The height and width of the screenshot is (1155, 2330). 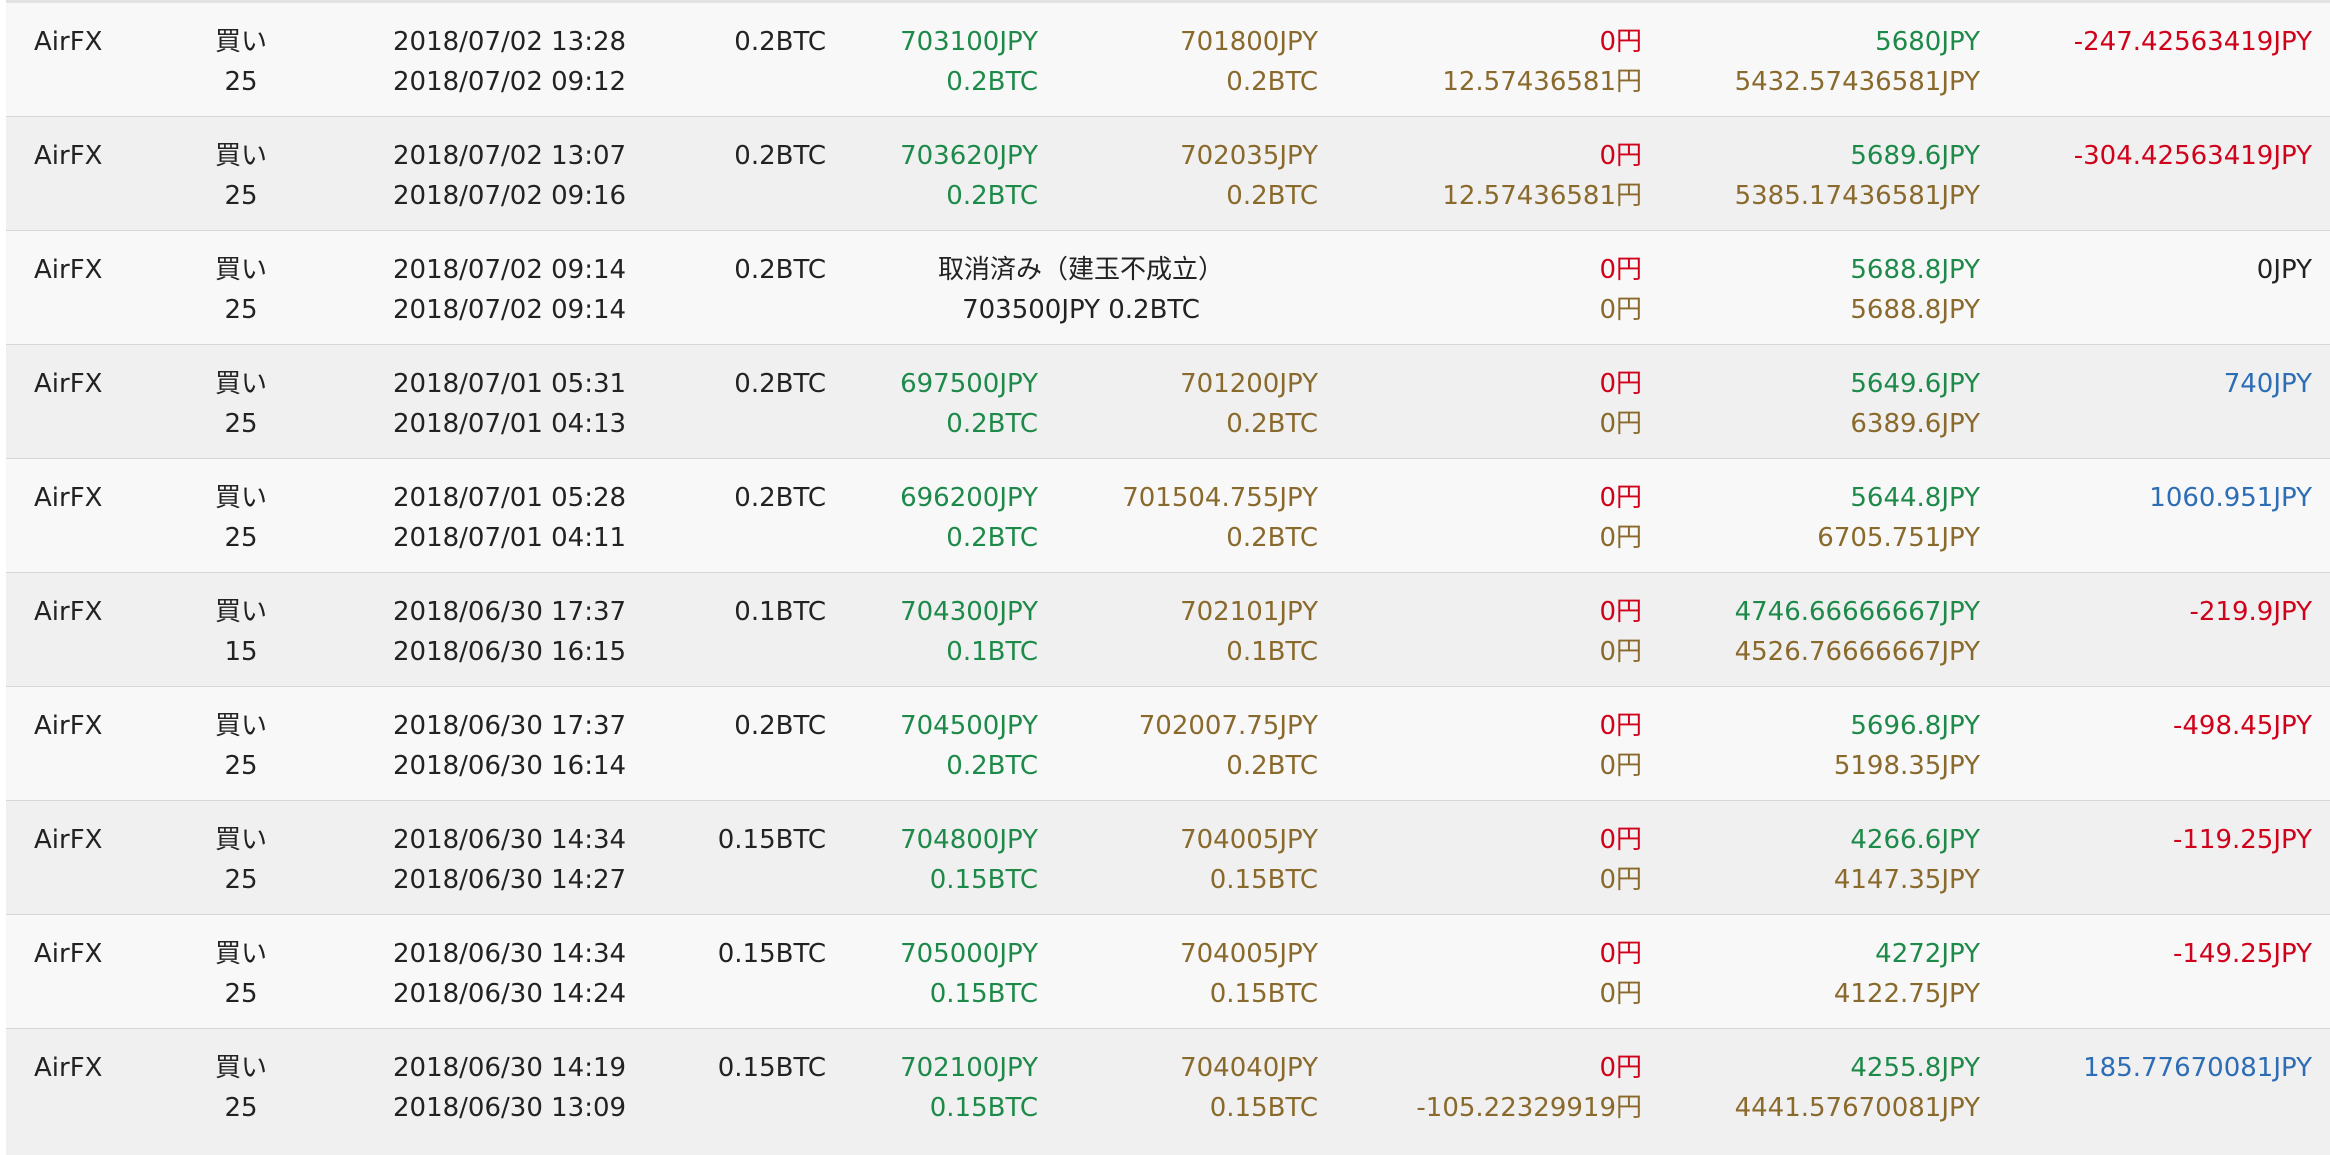 What do you see at coordinates (780, 612) in the screenshot?
I see `position-size: 0.1BTC` at bounding box center [780, 612].